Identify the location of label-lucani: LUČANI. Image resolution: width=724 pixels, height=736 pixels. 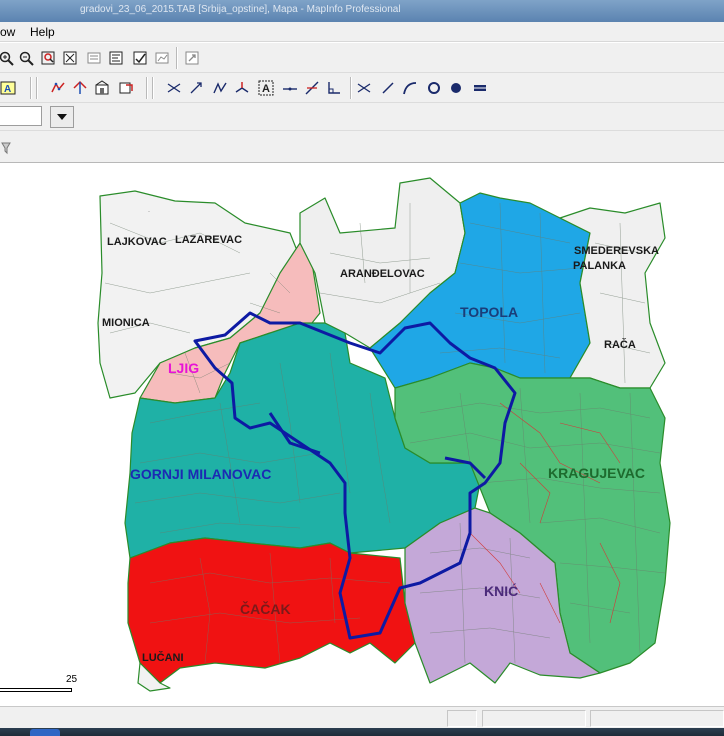
(163, 658).